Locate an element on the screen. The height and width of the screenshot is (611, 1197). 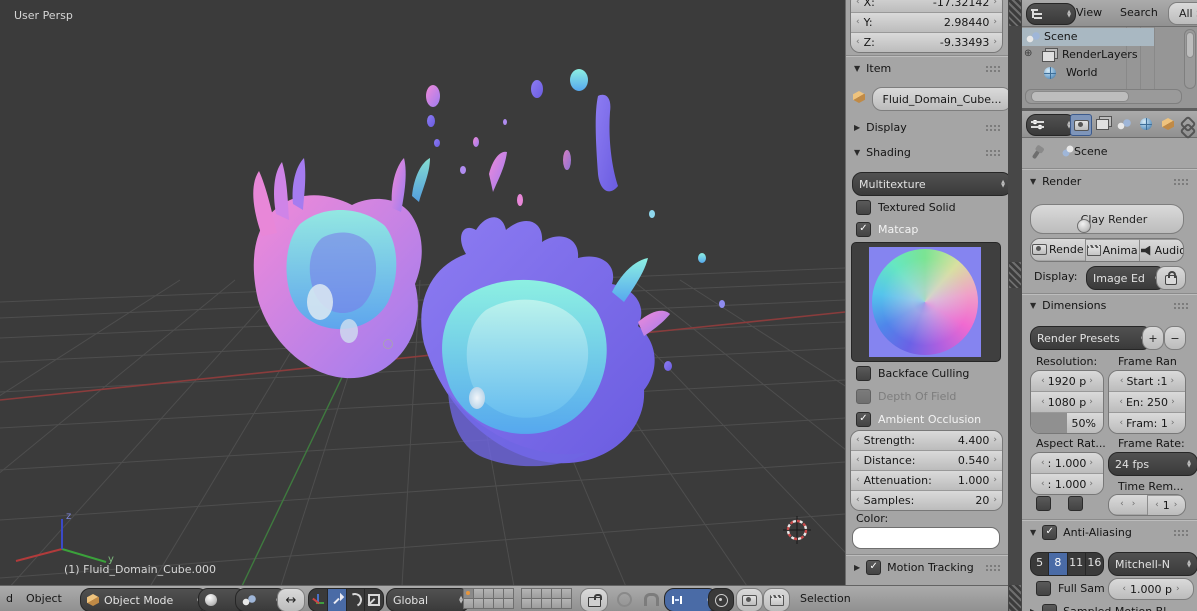
outliner-item-scene: Scene is located at coordinates (1088, 37).